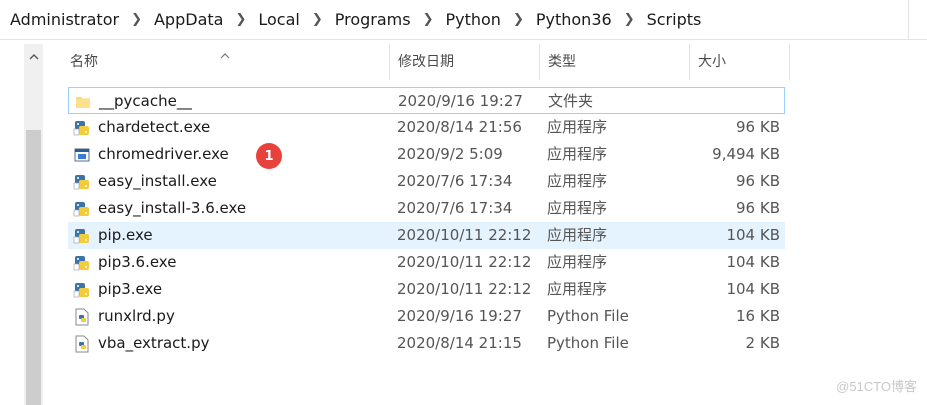 The height and width of the screenshot is (405, 927). What do you see at coordinates (571, 101) in the screenshot?
I see `file-type: 文件夹` at bounding box center [571, 101].